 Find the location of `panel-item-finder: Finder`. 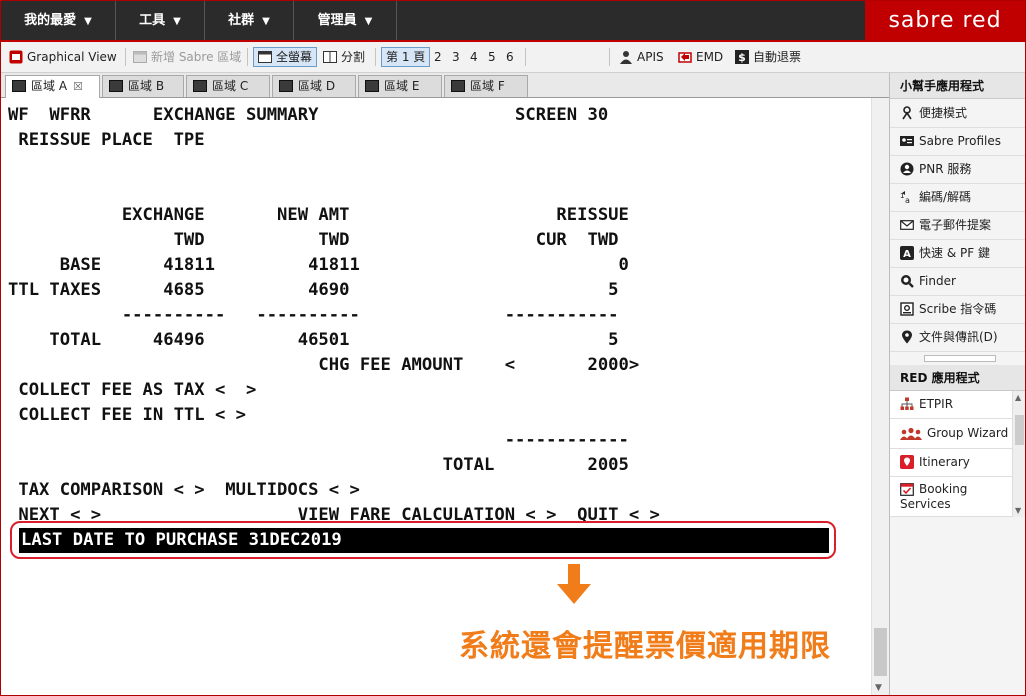

panel-item-finder: Finder is located at coordinates (957, 282).